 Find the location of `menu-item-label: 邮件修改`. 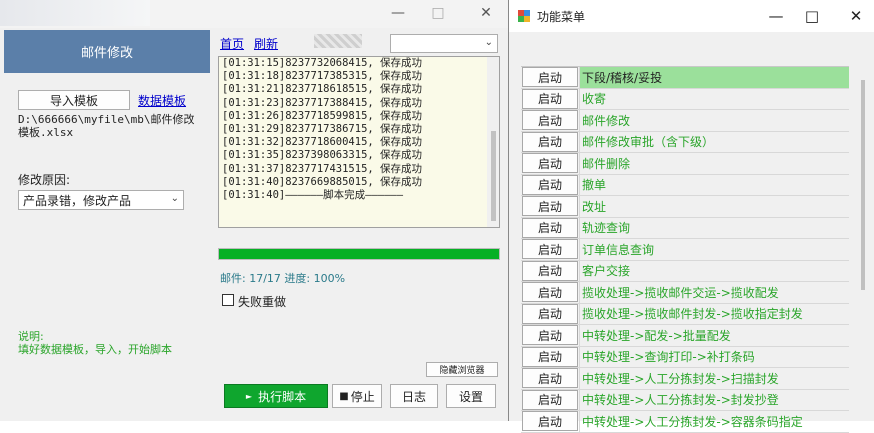

menu-item-label: 邮件修改 is located at coordinates (714, 120).